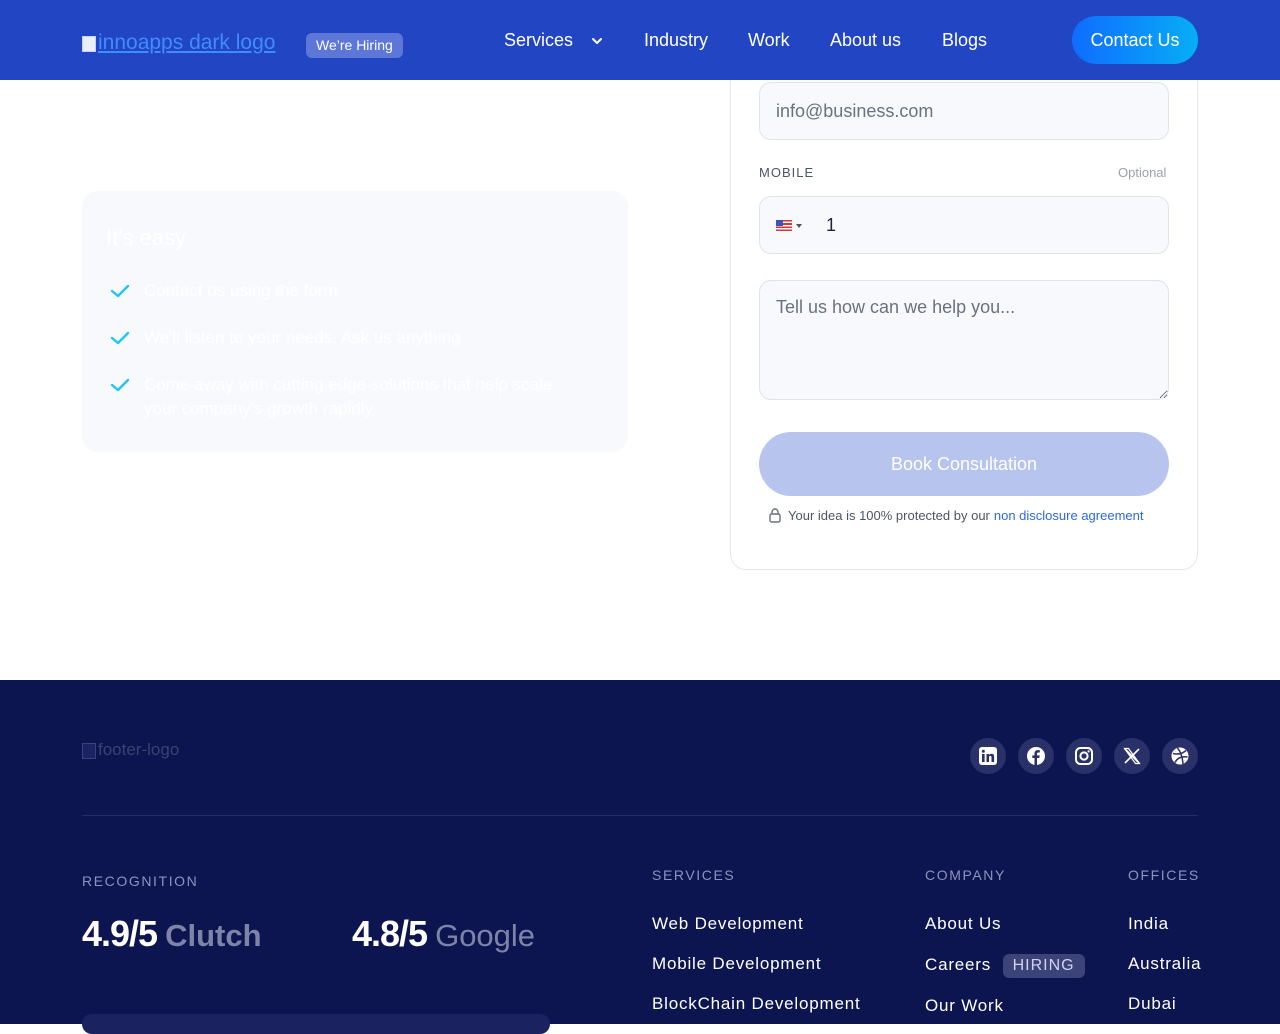  Describe the element at coordinates (964, 1006) in the screenshot. I see `footer-link-our-work: Our Work` at that location.